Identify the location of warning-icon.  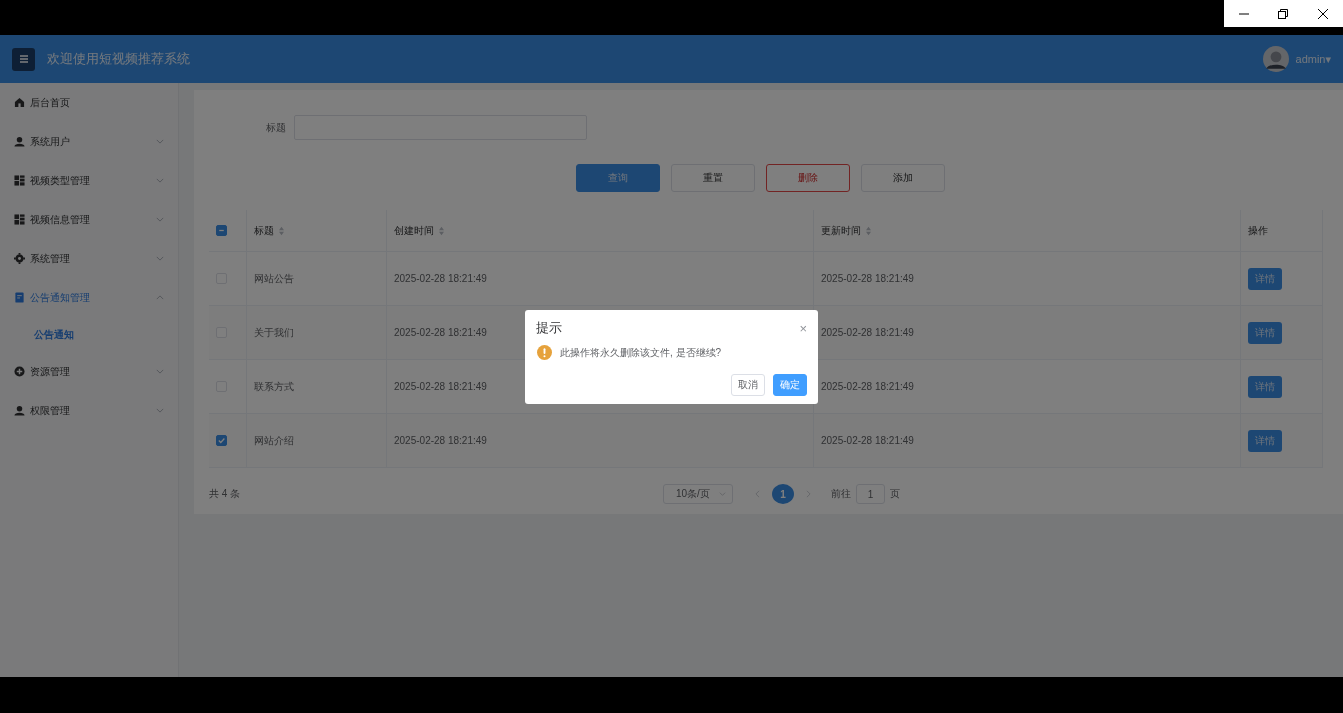
(544, 352).